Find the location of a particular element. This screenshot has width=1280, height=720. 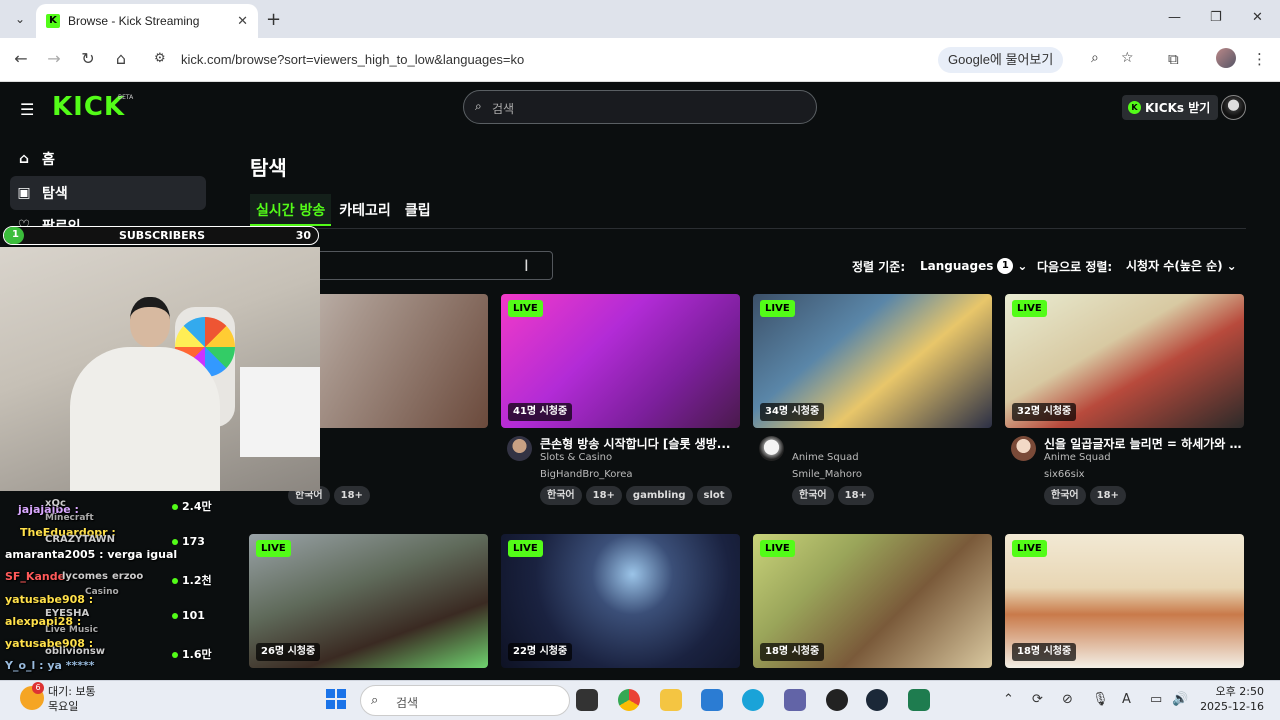

kick-logo: KICK is located at coordinates (88, 107).